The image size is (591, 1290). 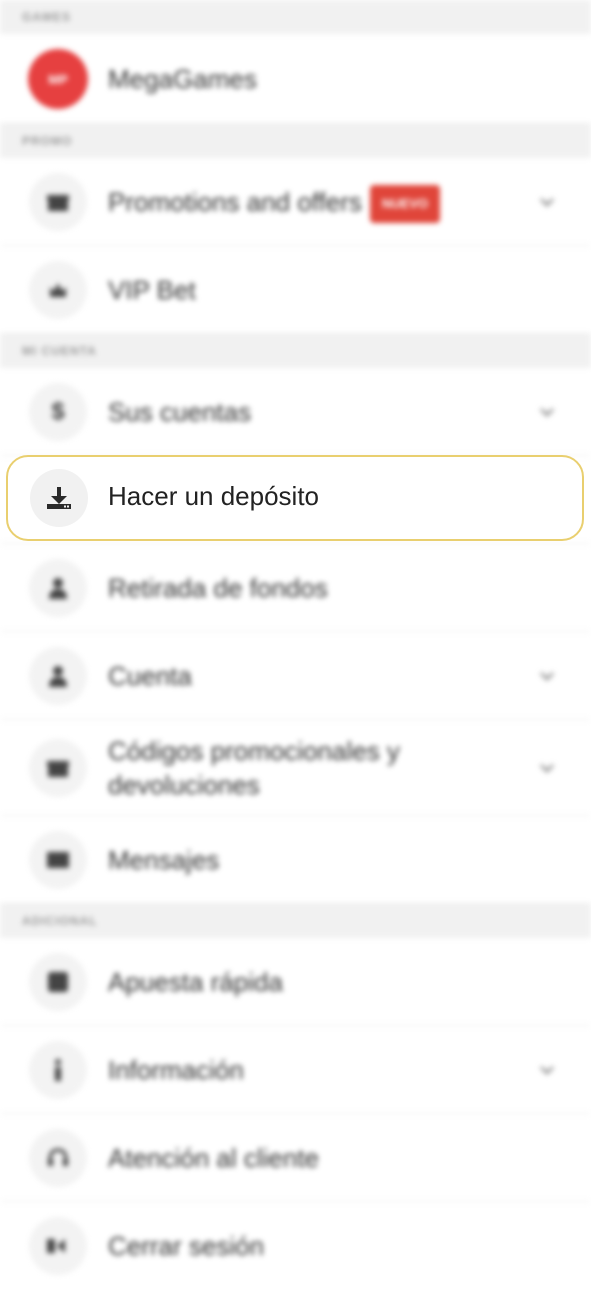 I want to click on menu-item-info: Información, so click(x=295, y=1070).